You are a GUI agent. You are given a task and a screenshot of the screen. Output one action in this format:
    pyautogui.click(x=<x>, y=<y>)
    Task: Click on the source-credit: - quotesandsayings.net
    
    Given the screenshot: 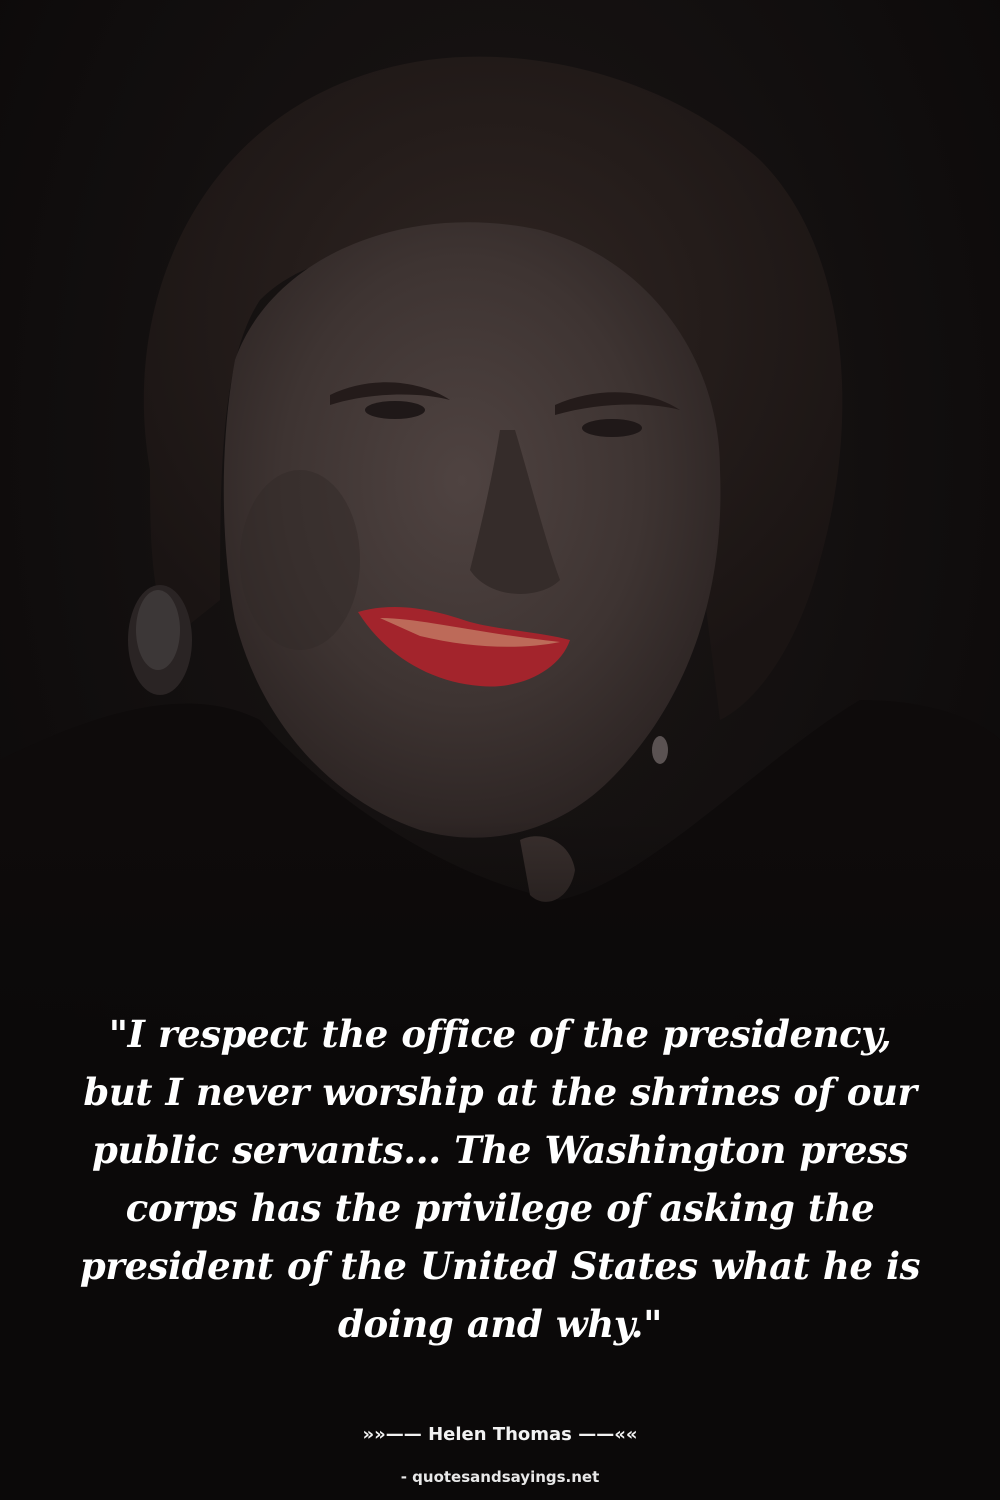 What is the action you would take?
    pyautogui.click(x=500, y=1477)
    